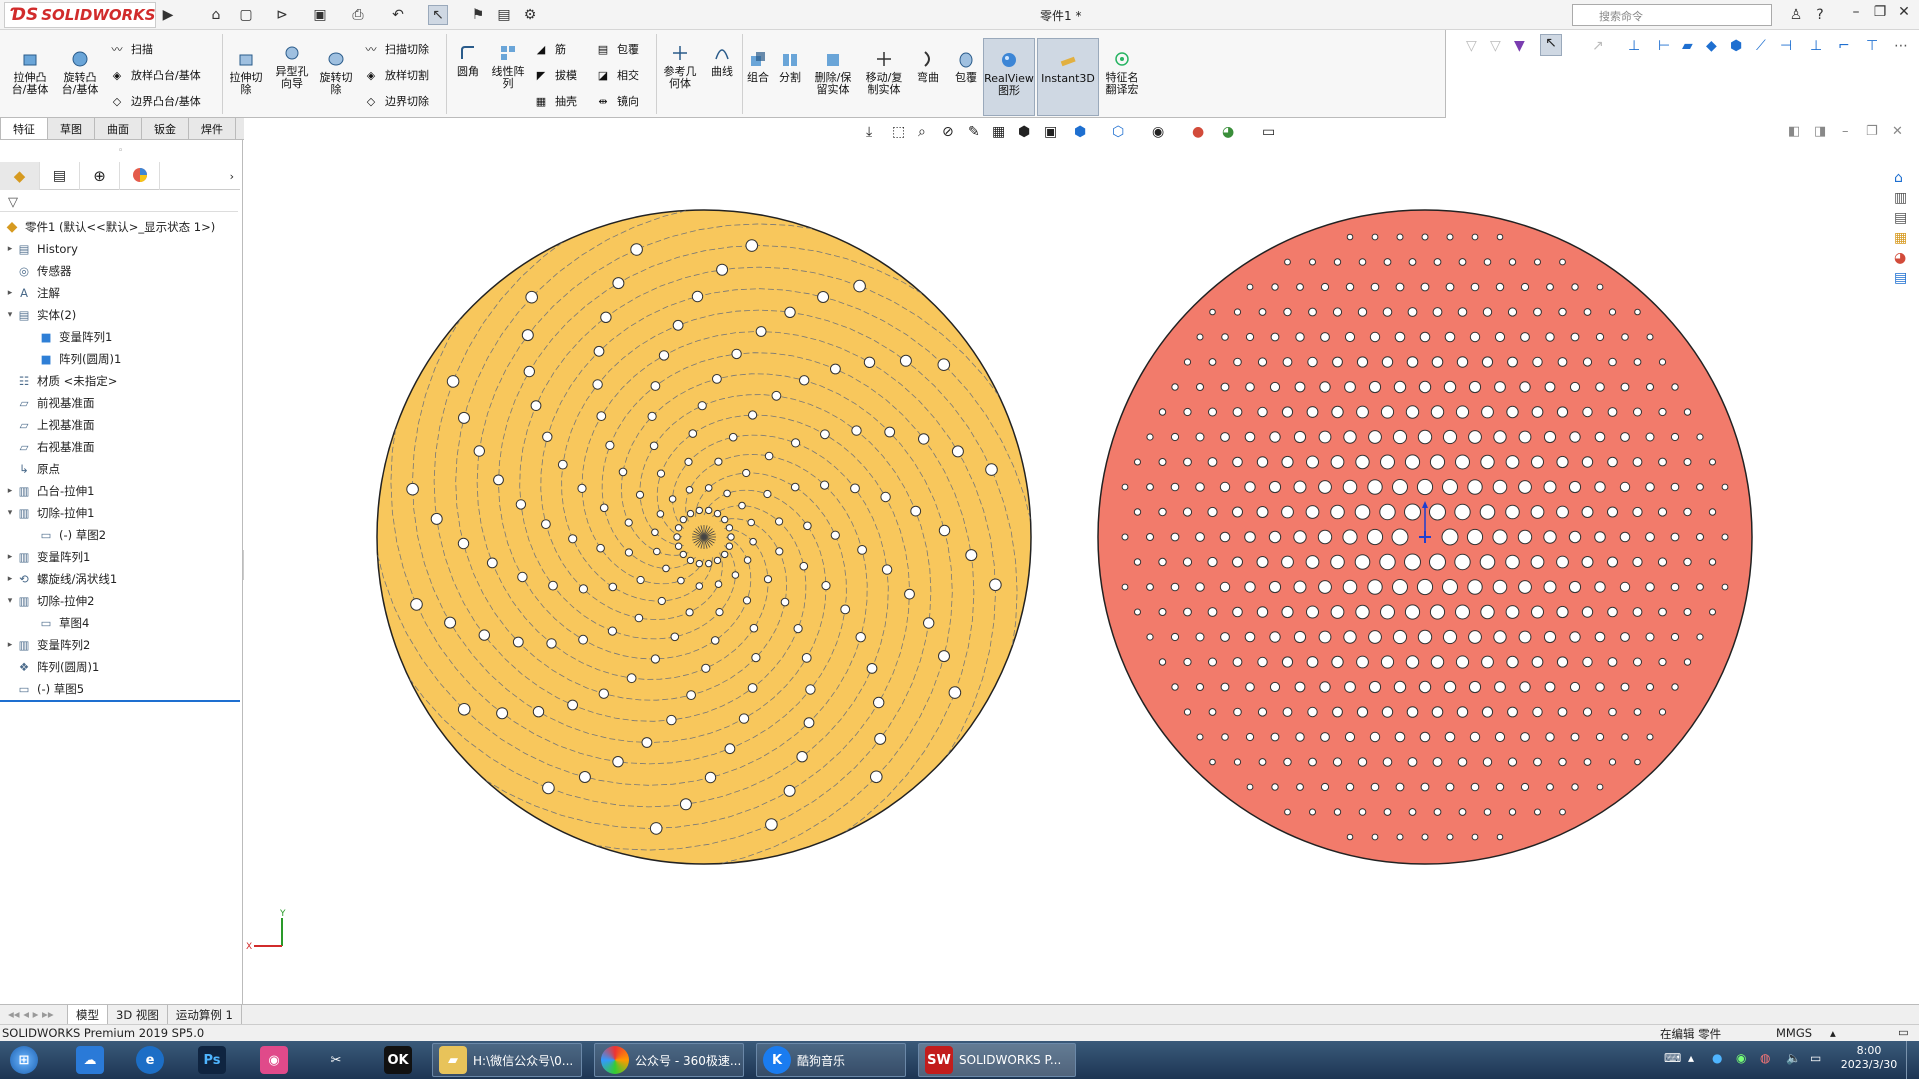 The image size is (1919, 1079). I want to click on tree-item: ◎ 传感器, so click(38, 271).